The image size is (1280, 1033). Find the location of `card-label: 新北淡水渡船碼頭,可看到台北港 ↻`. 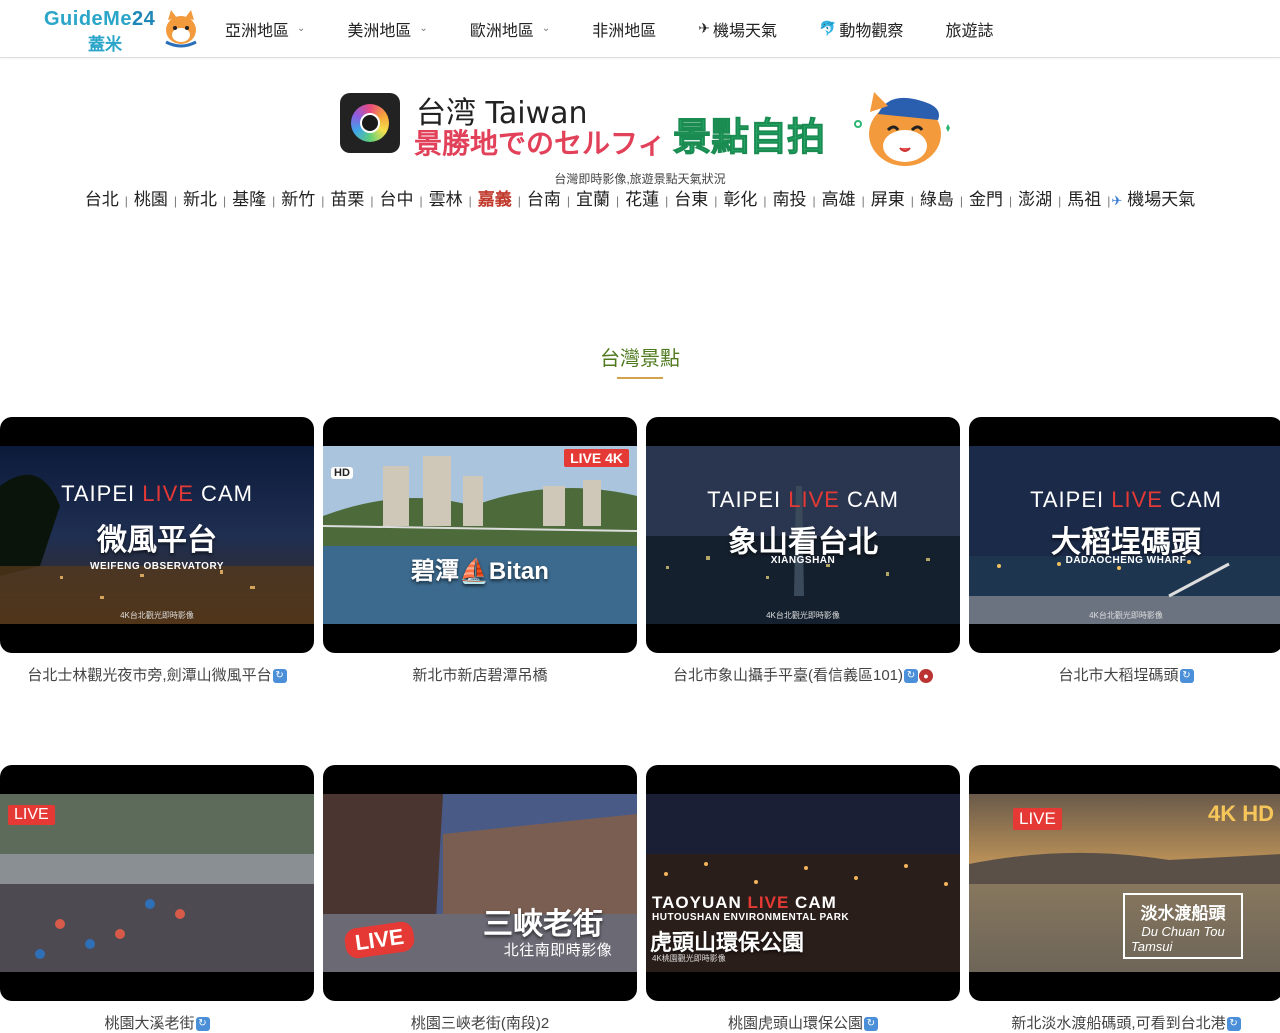

card-label: 新北淡水渡船碼頭,可看到台北港 ↻ is located at coordinates (1124, 1022).